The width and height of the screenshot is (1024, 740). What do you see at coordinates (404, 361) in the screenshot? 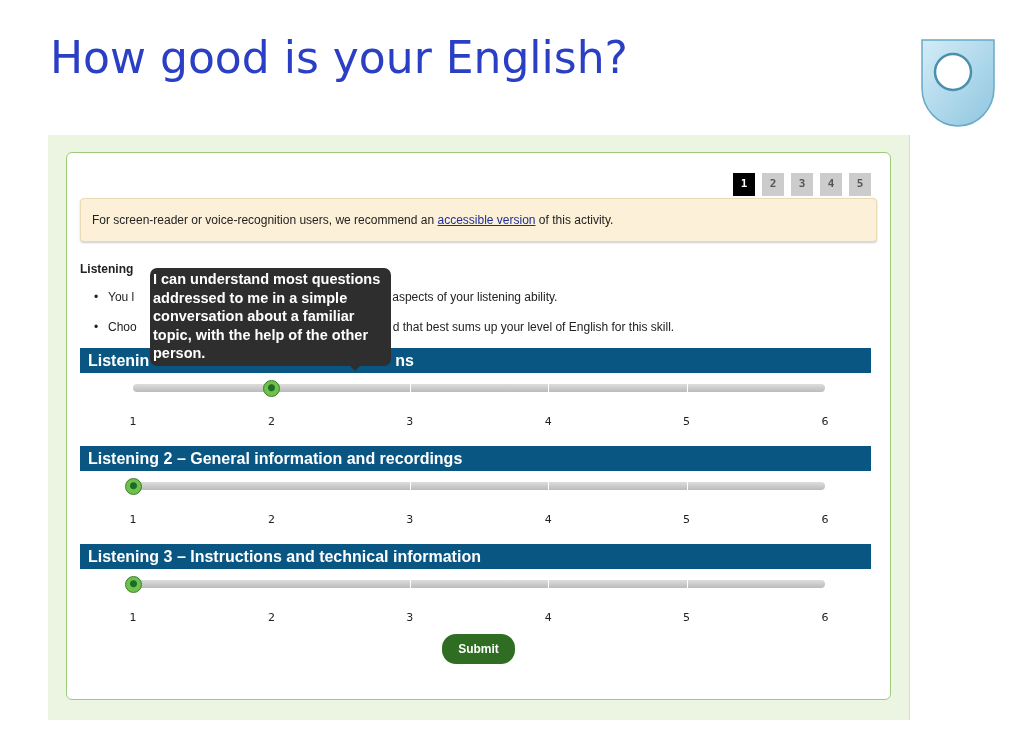
I see `heading-text: ns` at bounding box center [404, 361].